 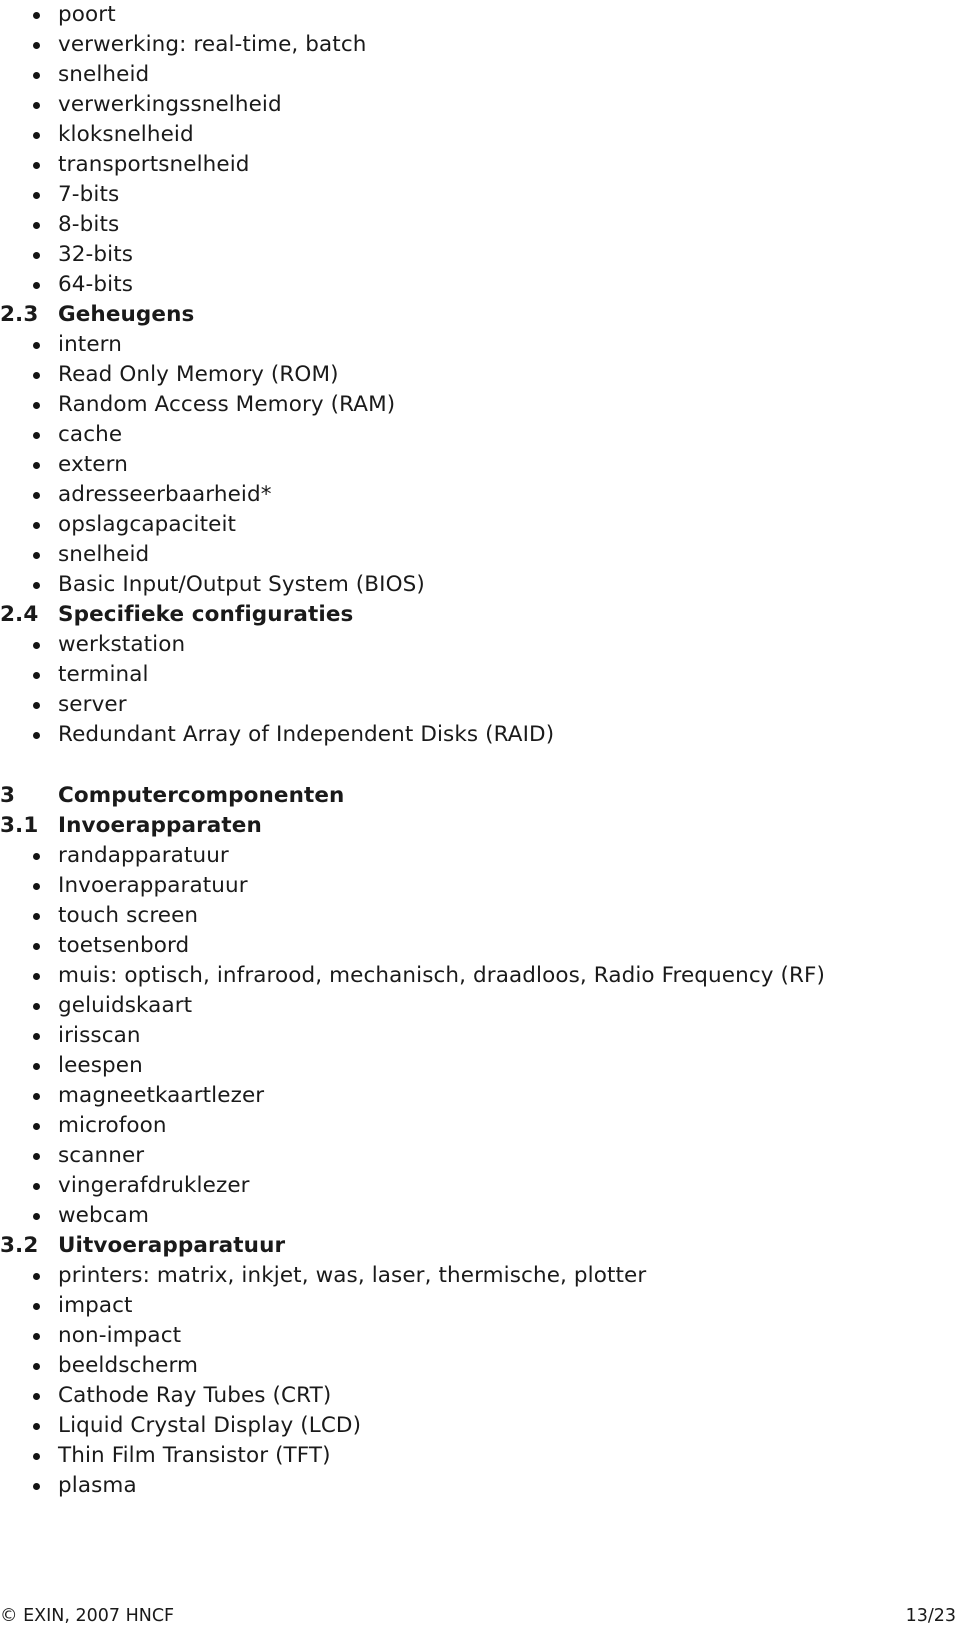 What do you see at coordinates (480, 255) in the screenshot?
I see `list-item: 32-bits` at bounding box center [480, 255].